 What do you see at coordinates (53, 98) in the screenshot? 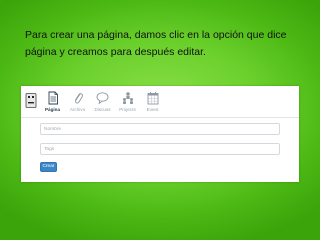
I see `page-icon` at bounding box center [53, 98].